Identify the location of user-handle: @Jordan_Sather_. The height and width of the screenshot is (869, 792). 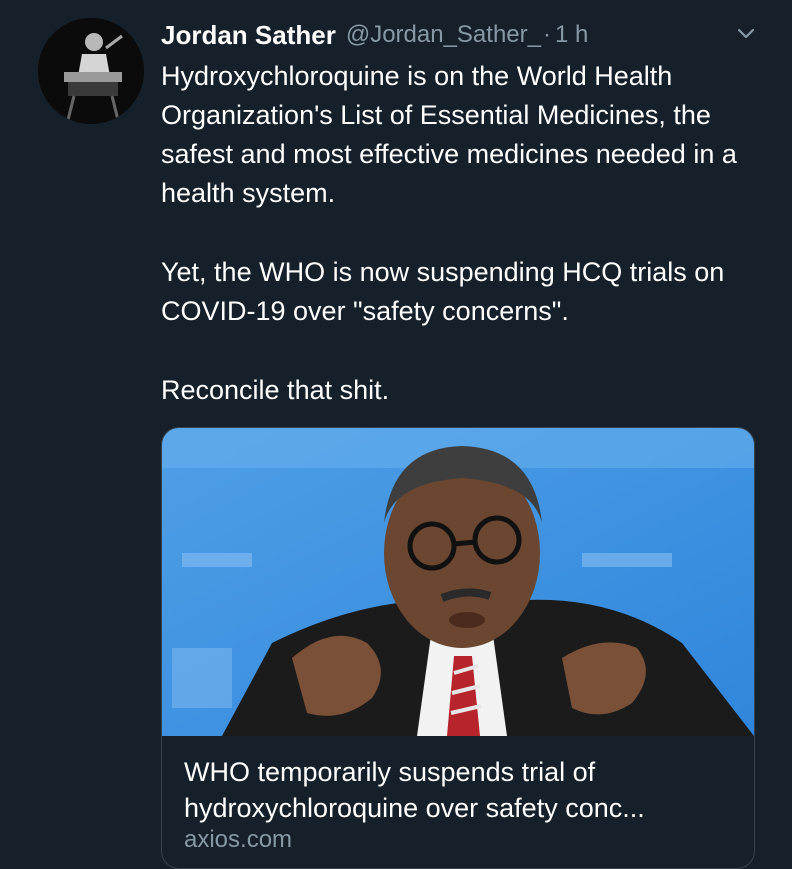
(443, 35).